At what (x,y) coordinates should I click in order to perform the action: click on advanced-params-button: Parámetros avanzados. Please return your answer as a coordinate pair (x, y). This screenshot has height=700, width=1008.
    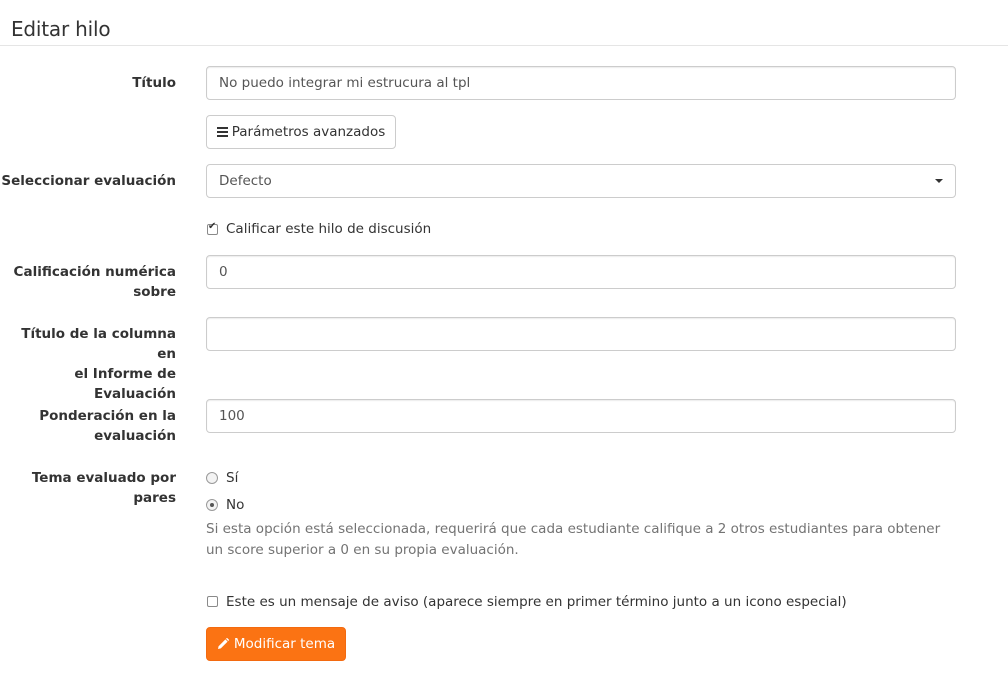
    Looking at the image, I should click on (301, 132).